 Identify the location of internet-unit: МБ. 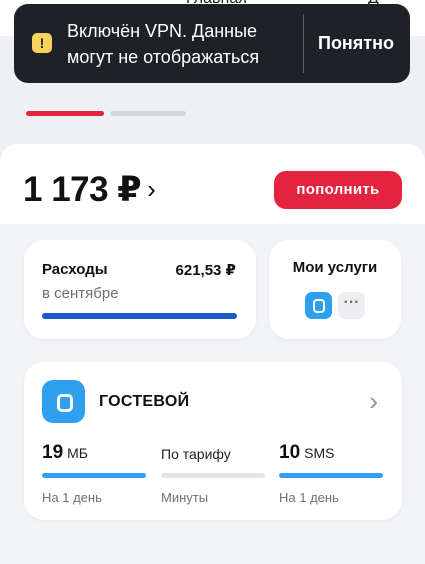
(77, 453).